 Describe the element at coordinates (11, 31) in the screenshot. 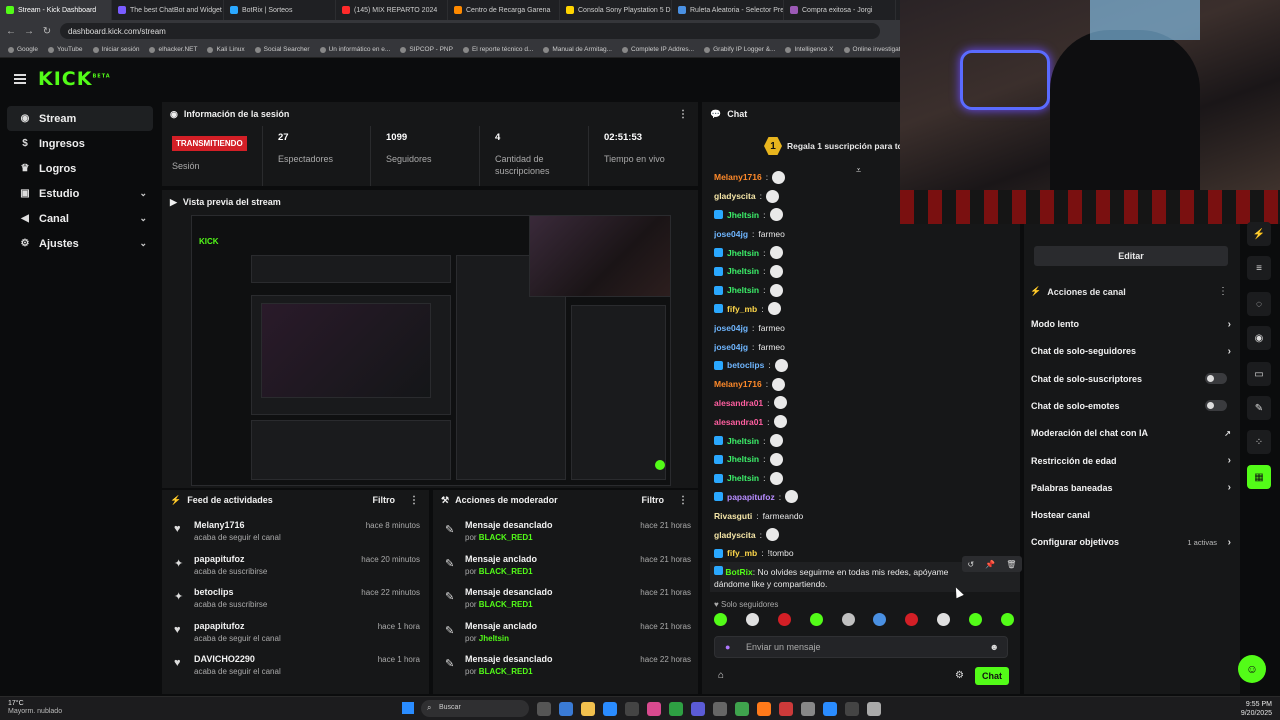

I see `back-icon: ←` at that location.